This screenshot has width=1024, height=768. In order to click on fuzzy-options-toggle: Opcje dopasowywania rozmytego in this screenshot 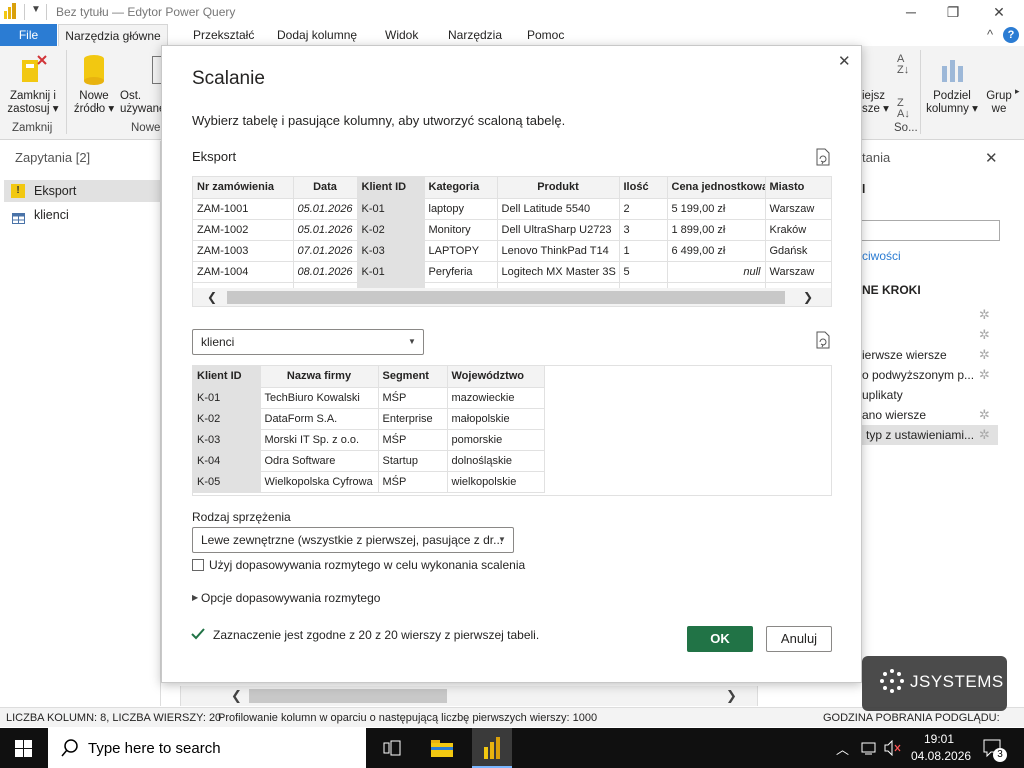, I will do `click(290, 598)`.